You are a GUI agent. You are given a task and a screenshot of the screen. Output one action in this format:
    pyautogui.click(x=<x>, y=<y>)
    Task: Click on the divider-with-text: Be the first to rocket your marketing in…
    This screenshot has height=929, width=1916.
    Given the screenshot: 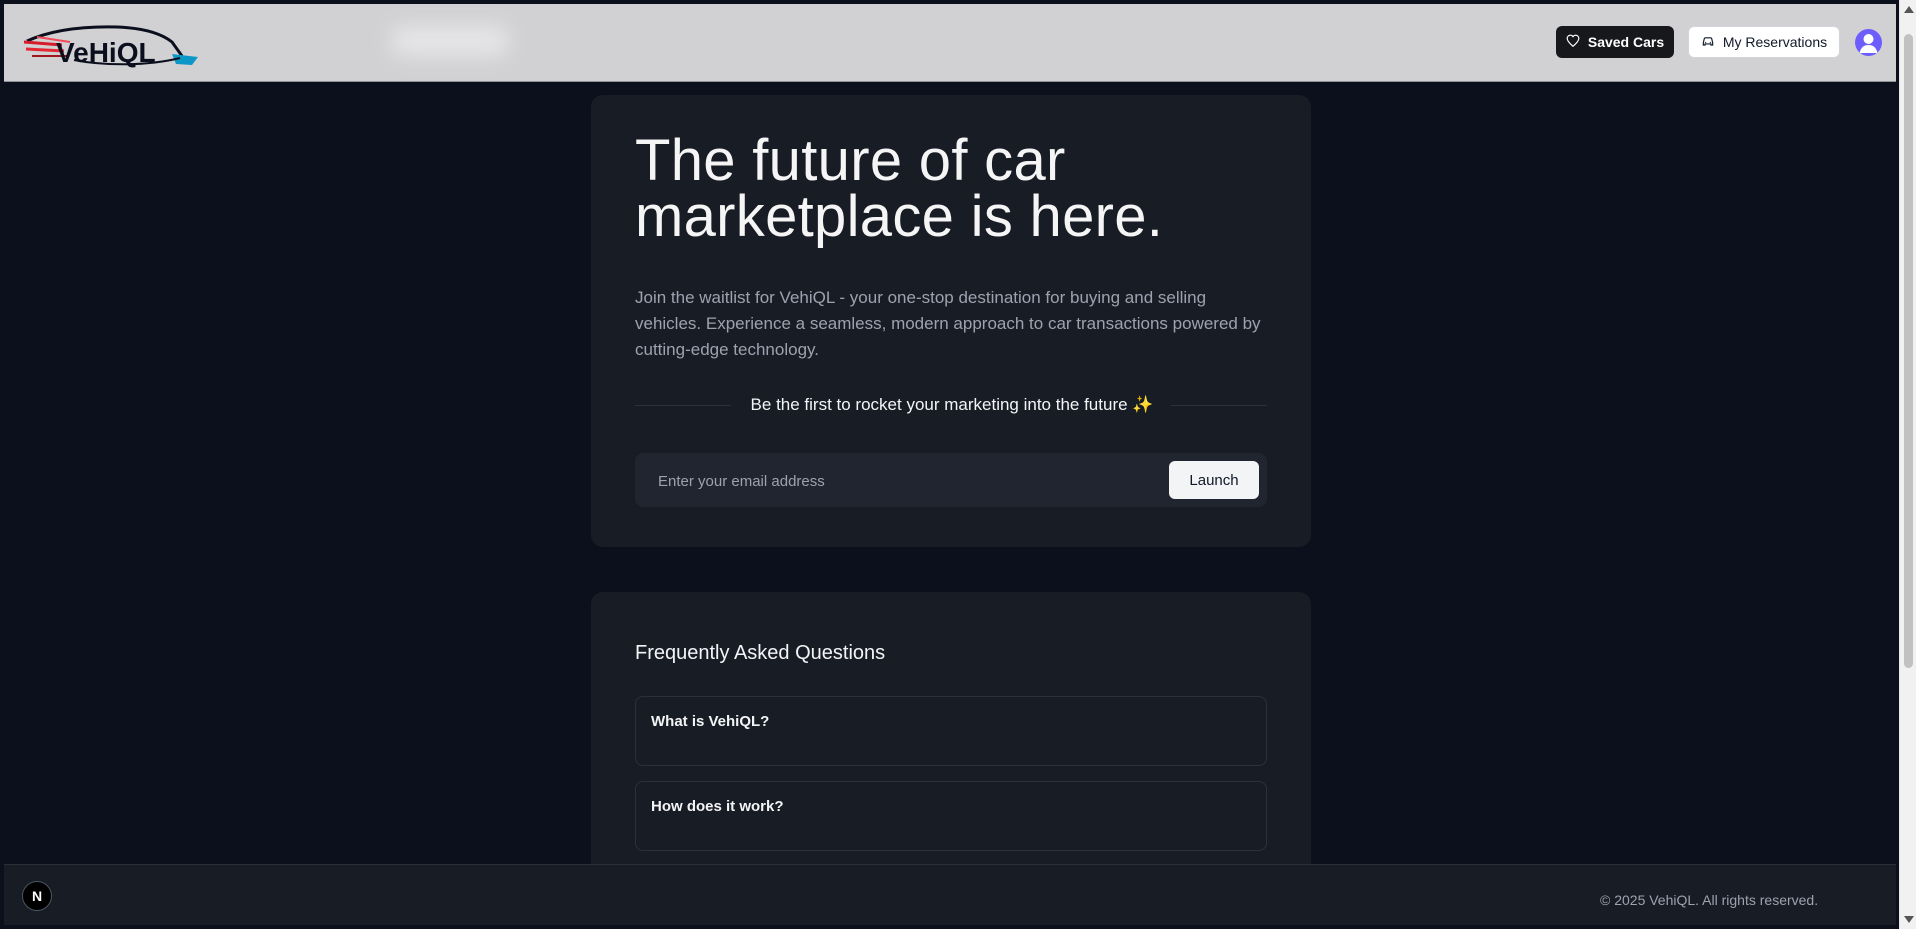 What is the action you would take?
    pyautogui.click(x=951, y=405)
    